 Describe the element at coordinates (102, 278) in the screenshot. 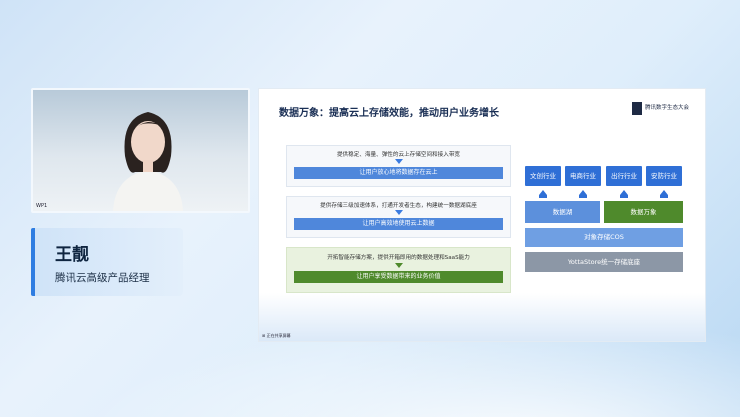

I see `speaker-title: 腾讯云高级产品经理` at that location.